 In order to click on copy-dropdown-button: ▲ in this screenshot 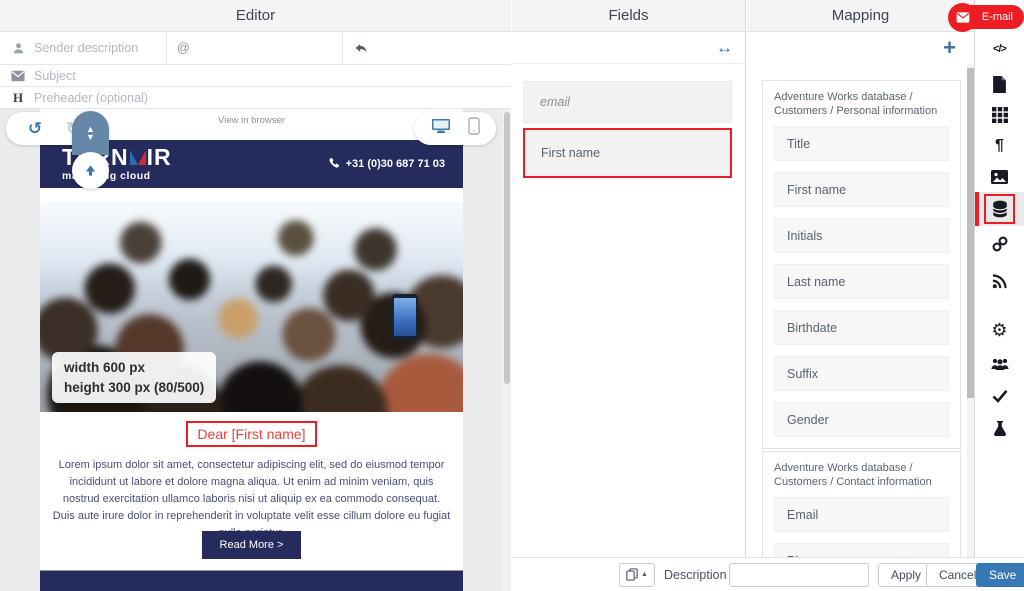, I will do `click(637, 574)`.